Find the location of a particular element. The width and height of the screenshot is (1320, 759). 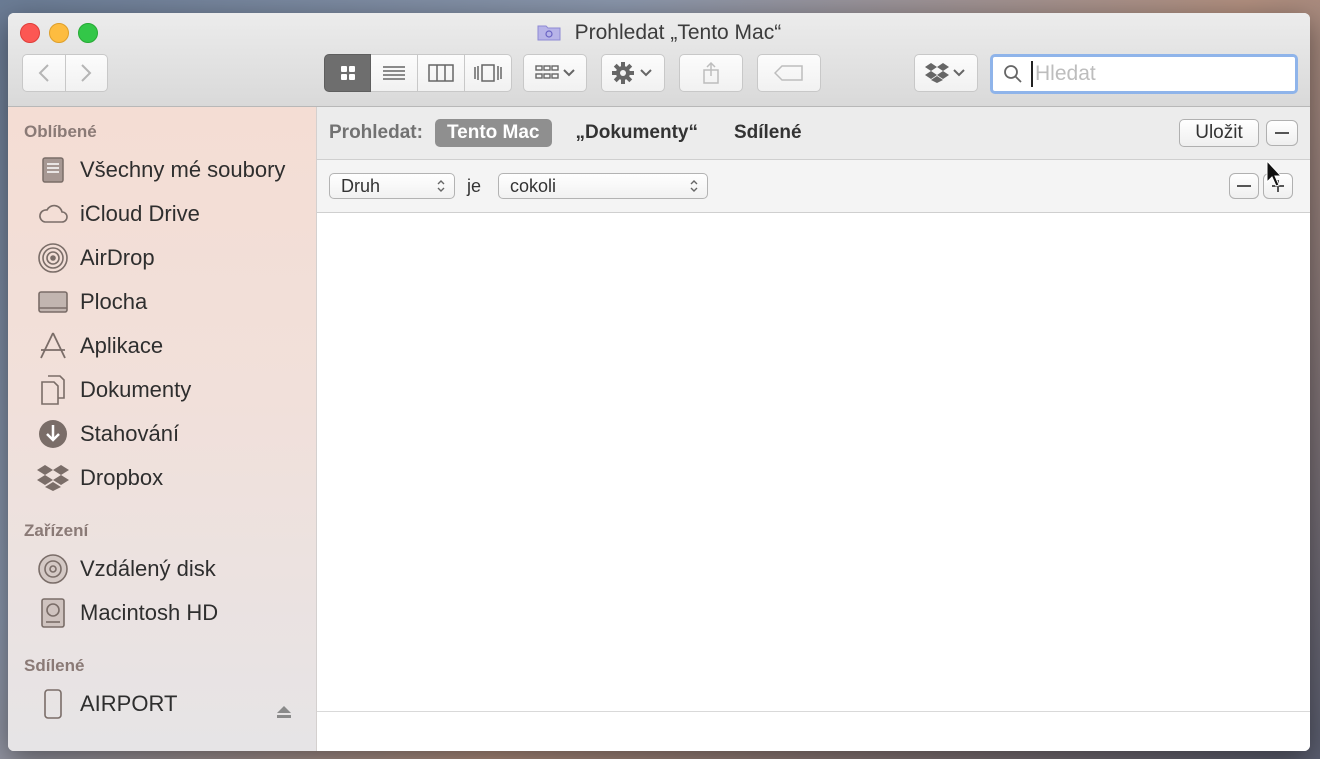

sidebar-item-downloads: Stahování is located at coordinates (107, 434).